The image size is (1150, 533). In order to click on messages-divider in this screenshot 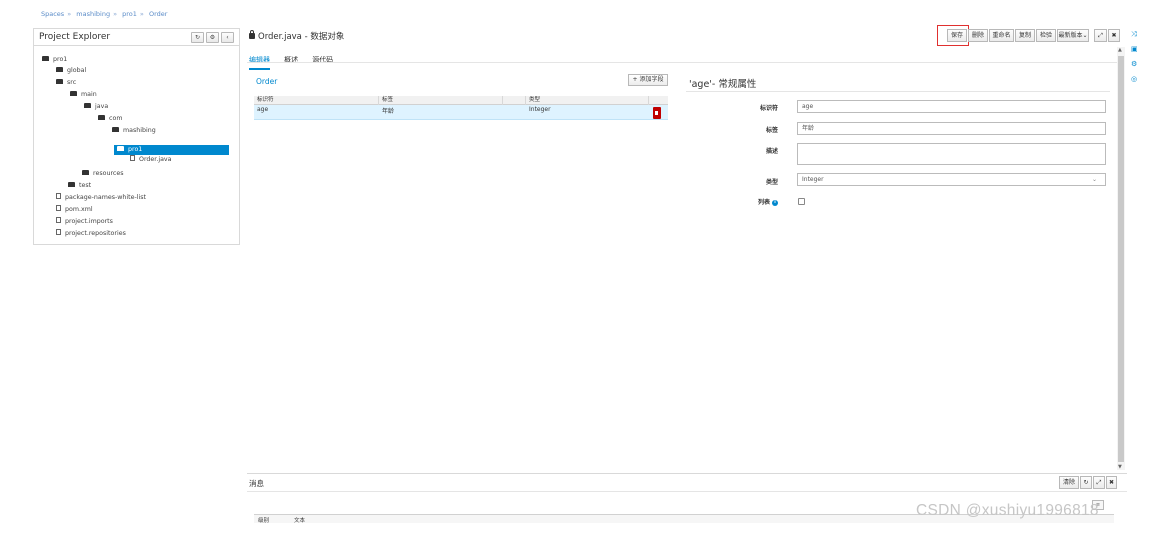, I will do `click(687, 473)`.